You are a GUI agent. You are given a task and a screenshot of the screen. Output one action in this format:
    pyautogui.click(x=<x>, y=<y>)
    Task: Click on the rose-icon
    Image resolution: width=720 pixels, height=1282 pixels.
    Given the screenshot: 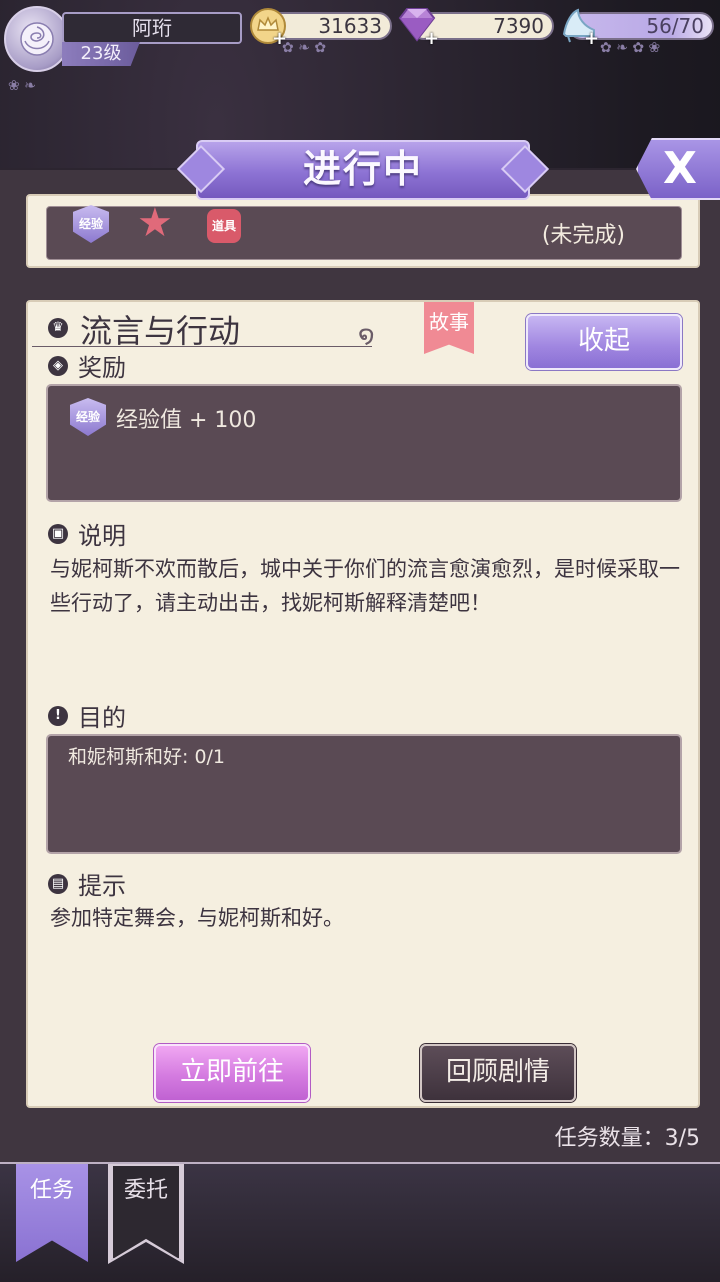 What is the action you would take?
    pyautogui.click(x=37, y=39)
    